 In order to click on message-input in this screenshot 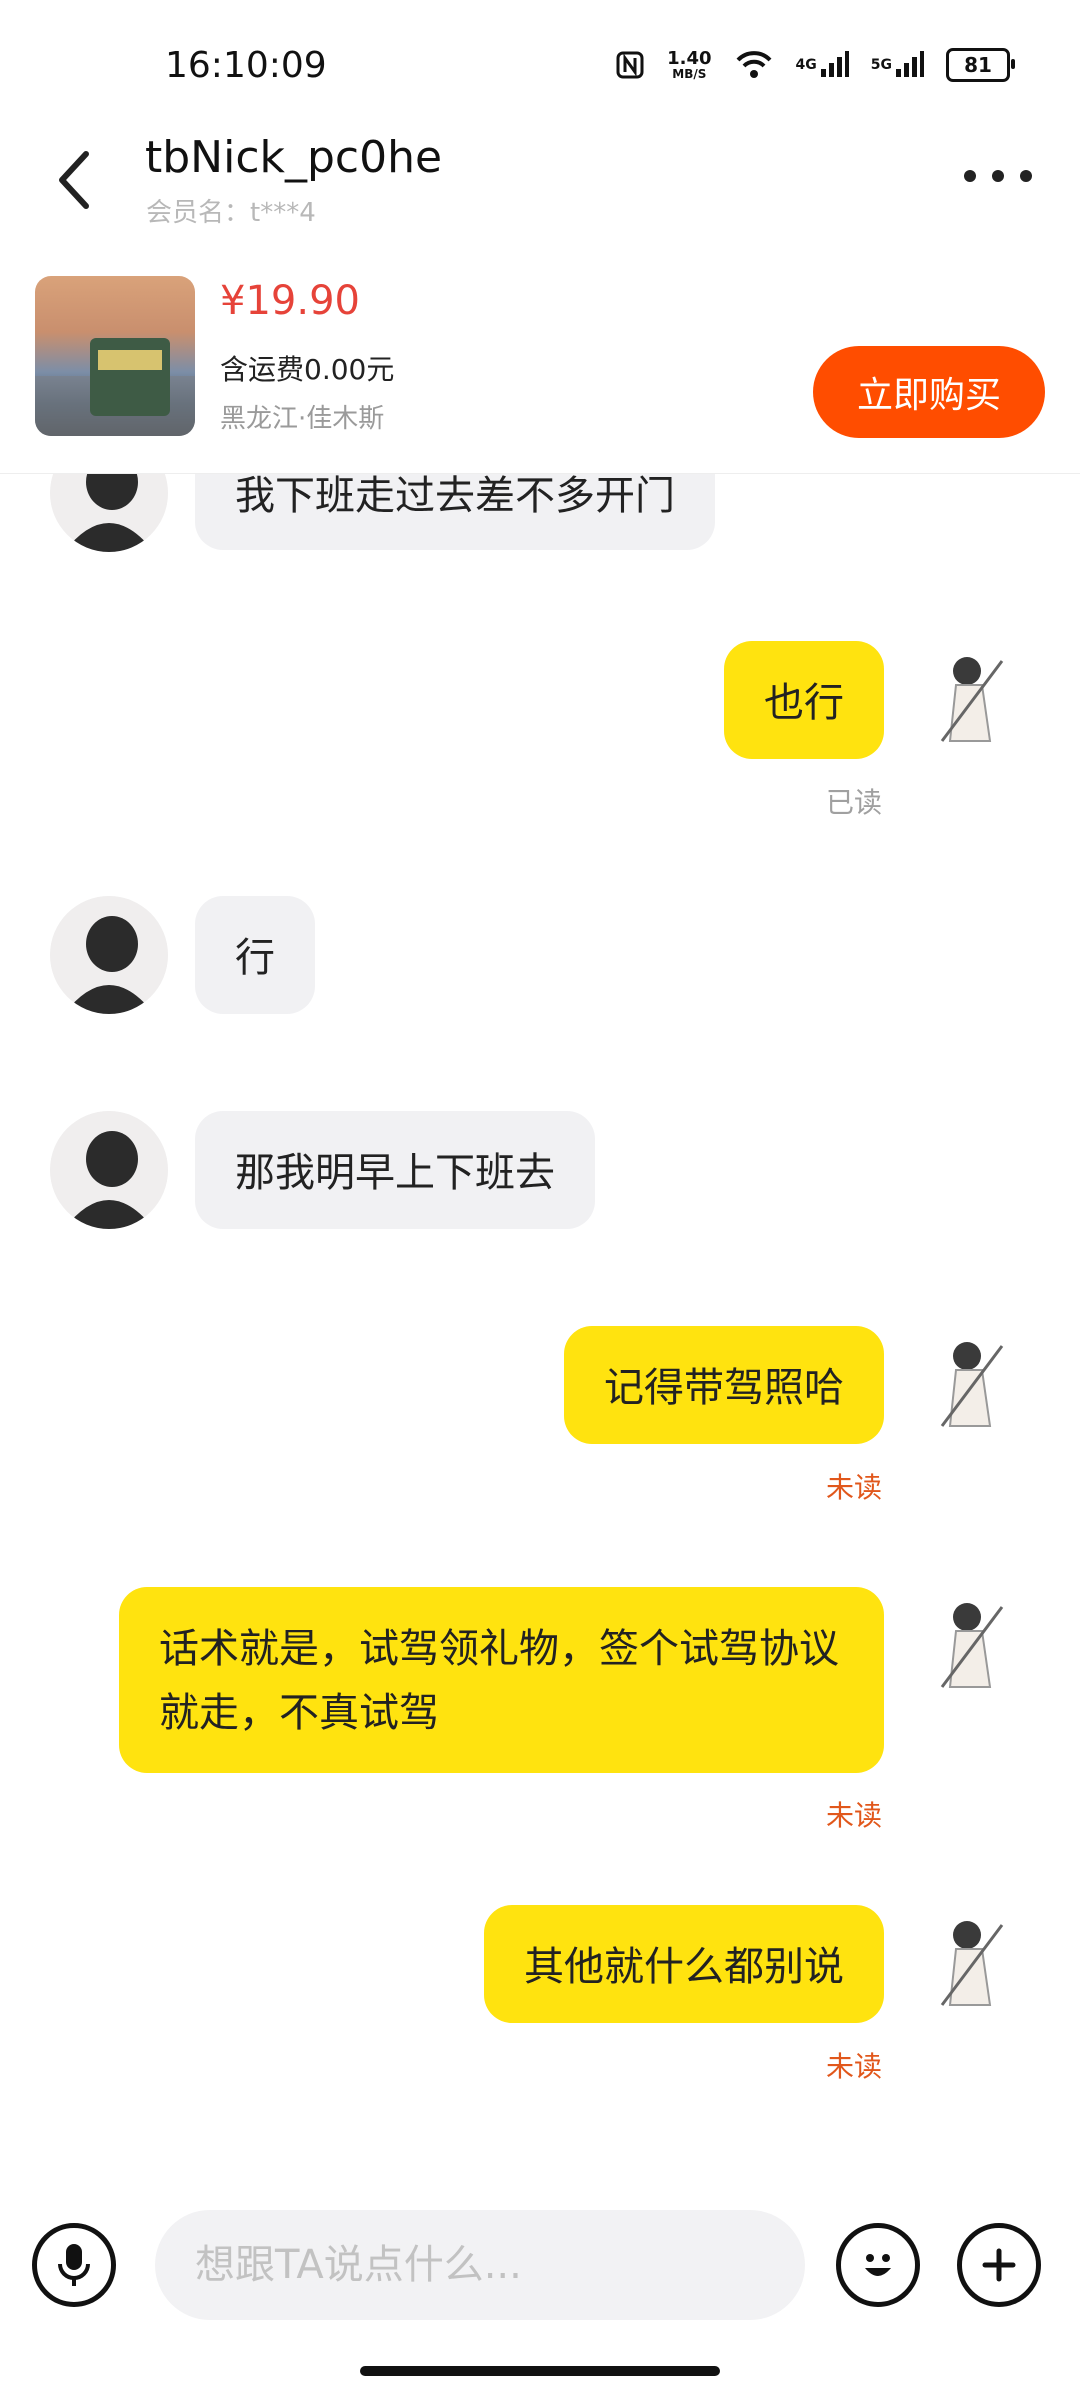, I will do `click(480, 2265)`.